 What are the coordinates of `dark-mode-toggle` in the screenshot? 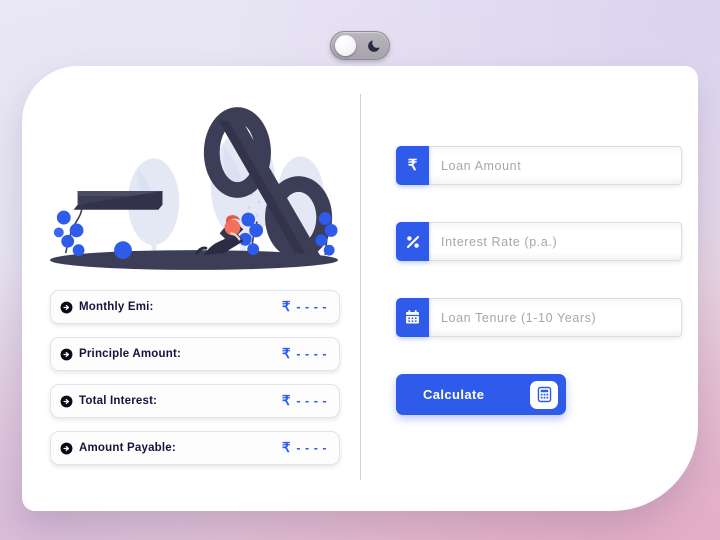 It's located at (360, 45).